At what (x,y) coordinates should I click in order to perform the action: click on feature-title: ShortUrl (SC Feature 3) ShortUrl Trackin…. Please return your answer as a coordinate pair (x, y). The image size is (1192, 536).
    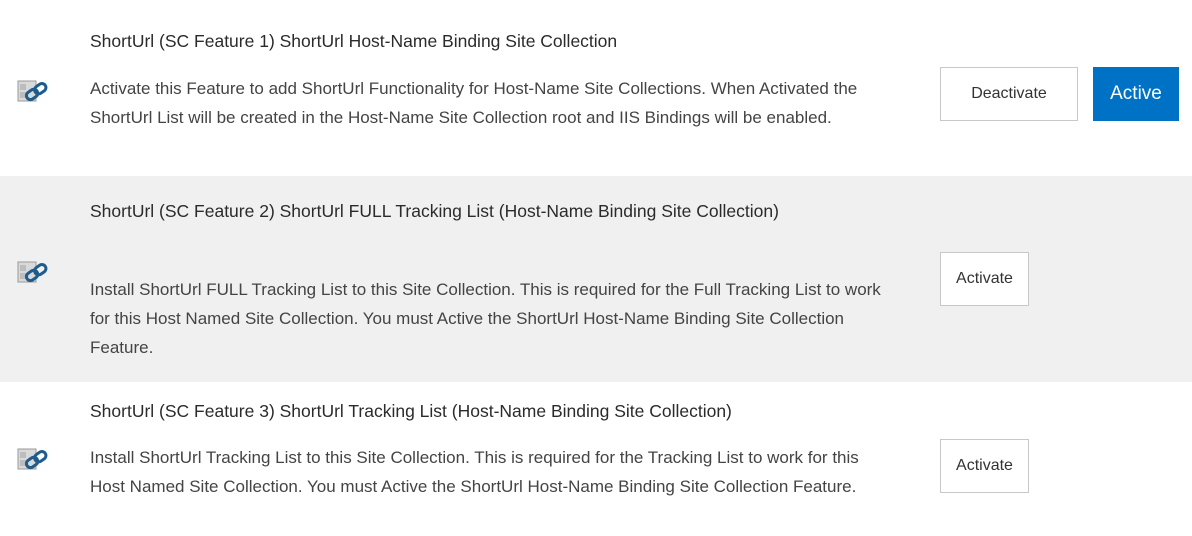
    Looking at the image, I should click on (411, 411).